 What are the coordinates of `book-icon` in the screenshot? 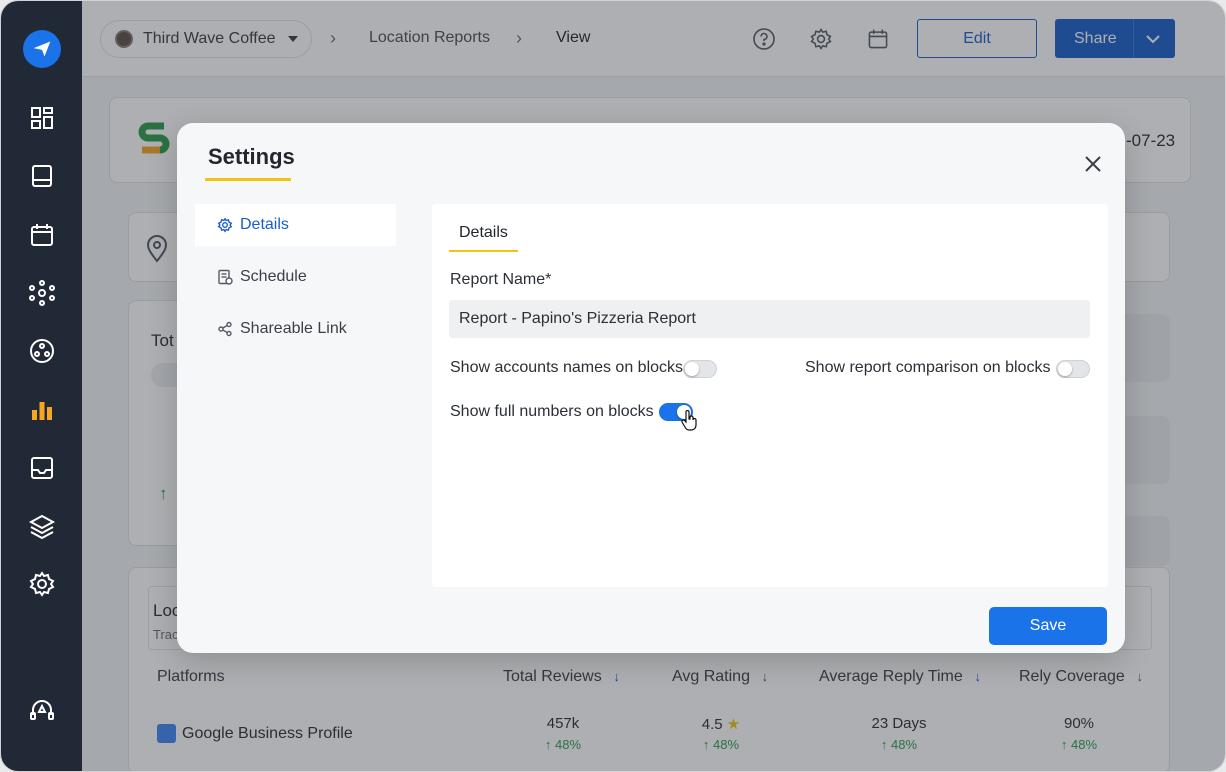 It's located at (42, 176).